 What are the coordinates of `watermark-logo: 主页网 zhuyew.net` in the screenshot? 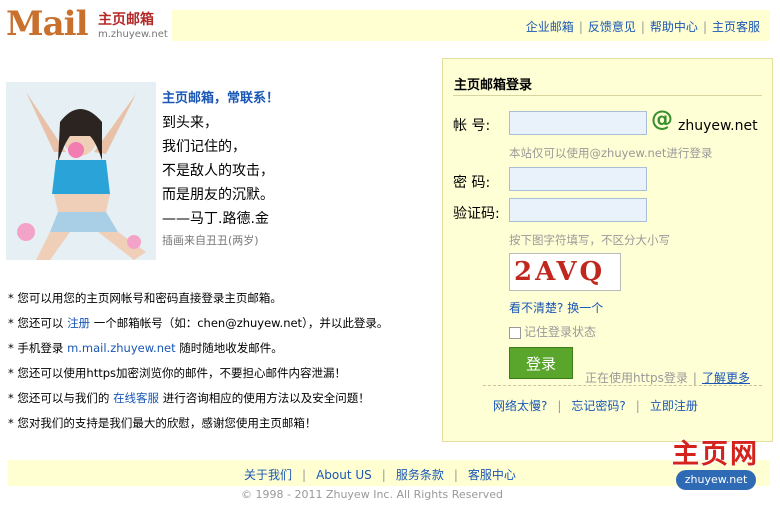 It's located at (719, 463).